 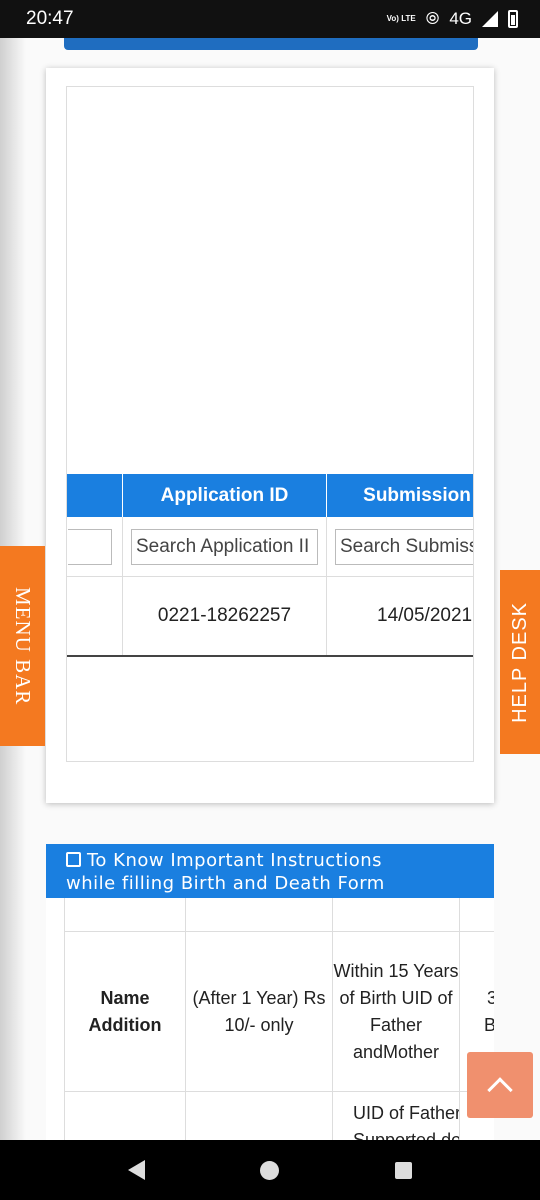 What do you see at coordinates (270, 19) in the screenshot?
I see `status-bar: 20:47 Vo) LTE ⦾ 4G` at bounding box center [270, 19].